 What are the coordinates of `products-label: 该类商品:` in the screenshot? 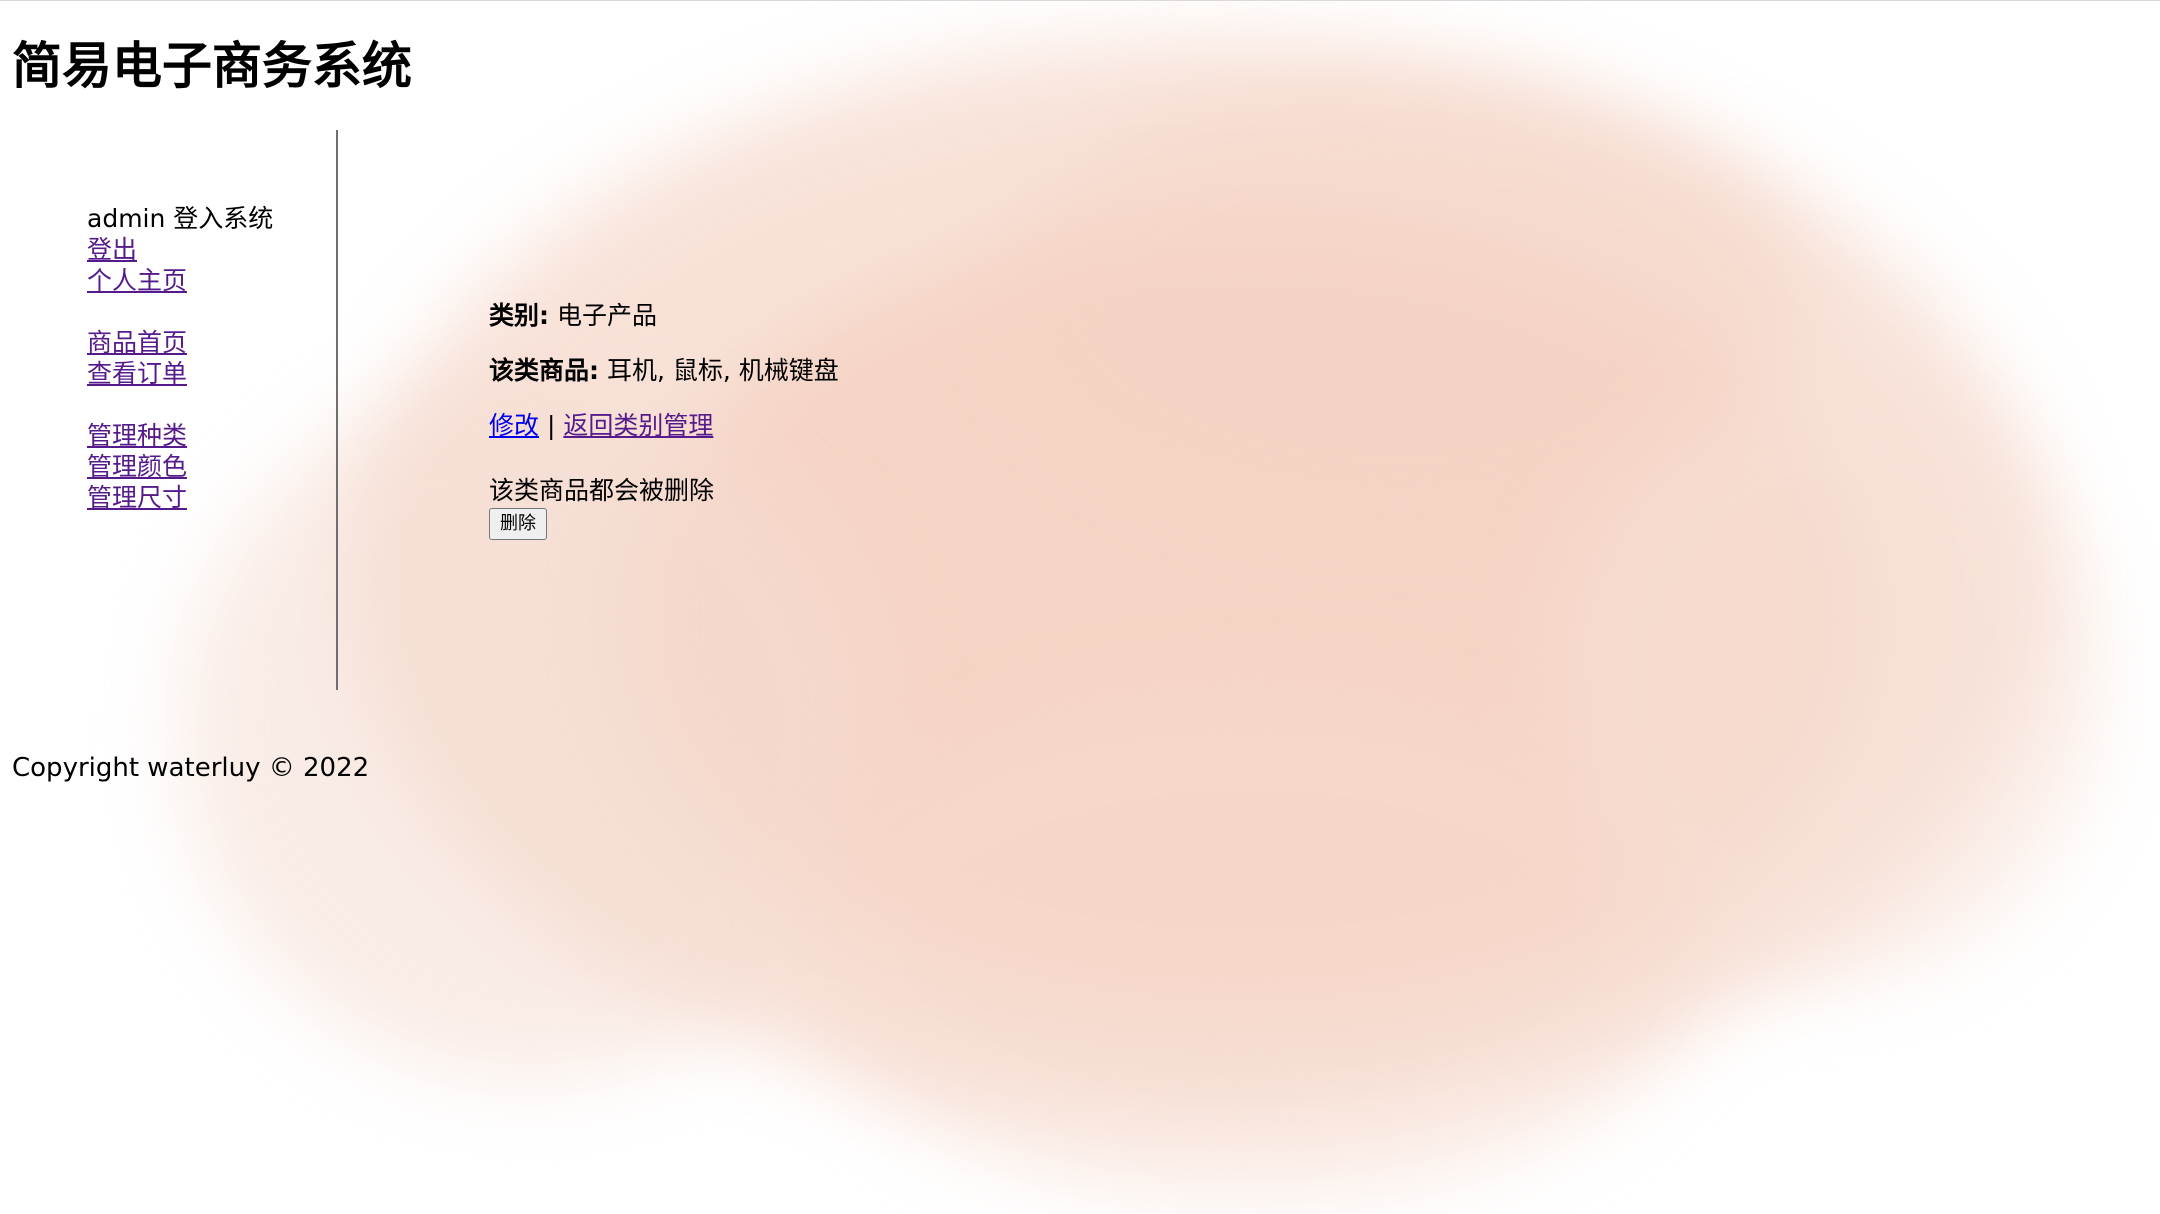 It's located at (544, 370).